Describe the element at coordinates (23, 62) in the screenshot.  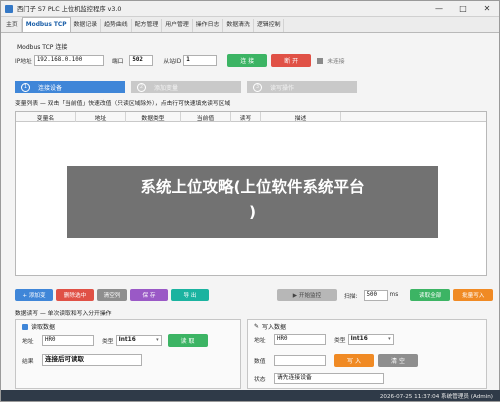
I see `ip-label: IP地址` at that location.